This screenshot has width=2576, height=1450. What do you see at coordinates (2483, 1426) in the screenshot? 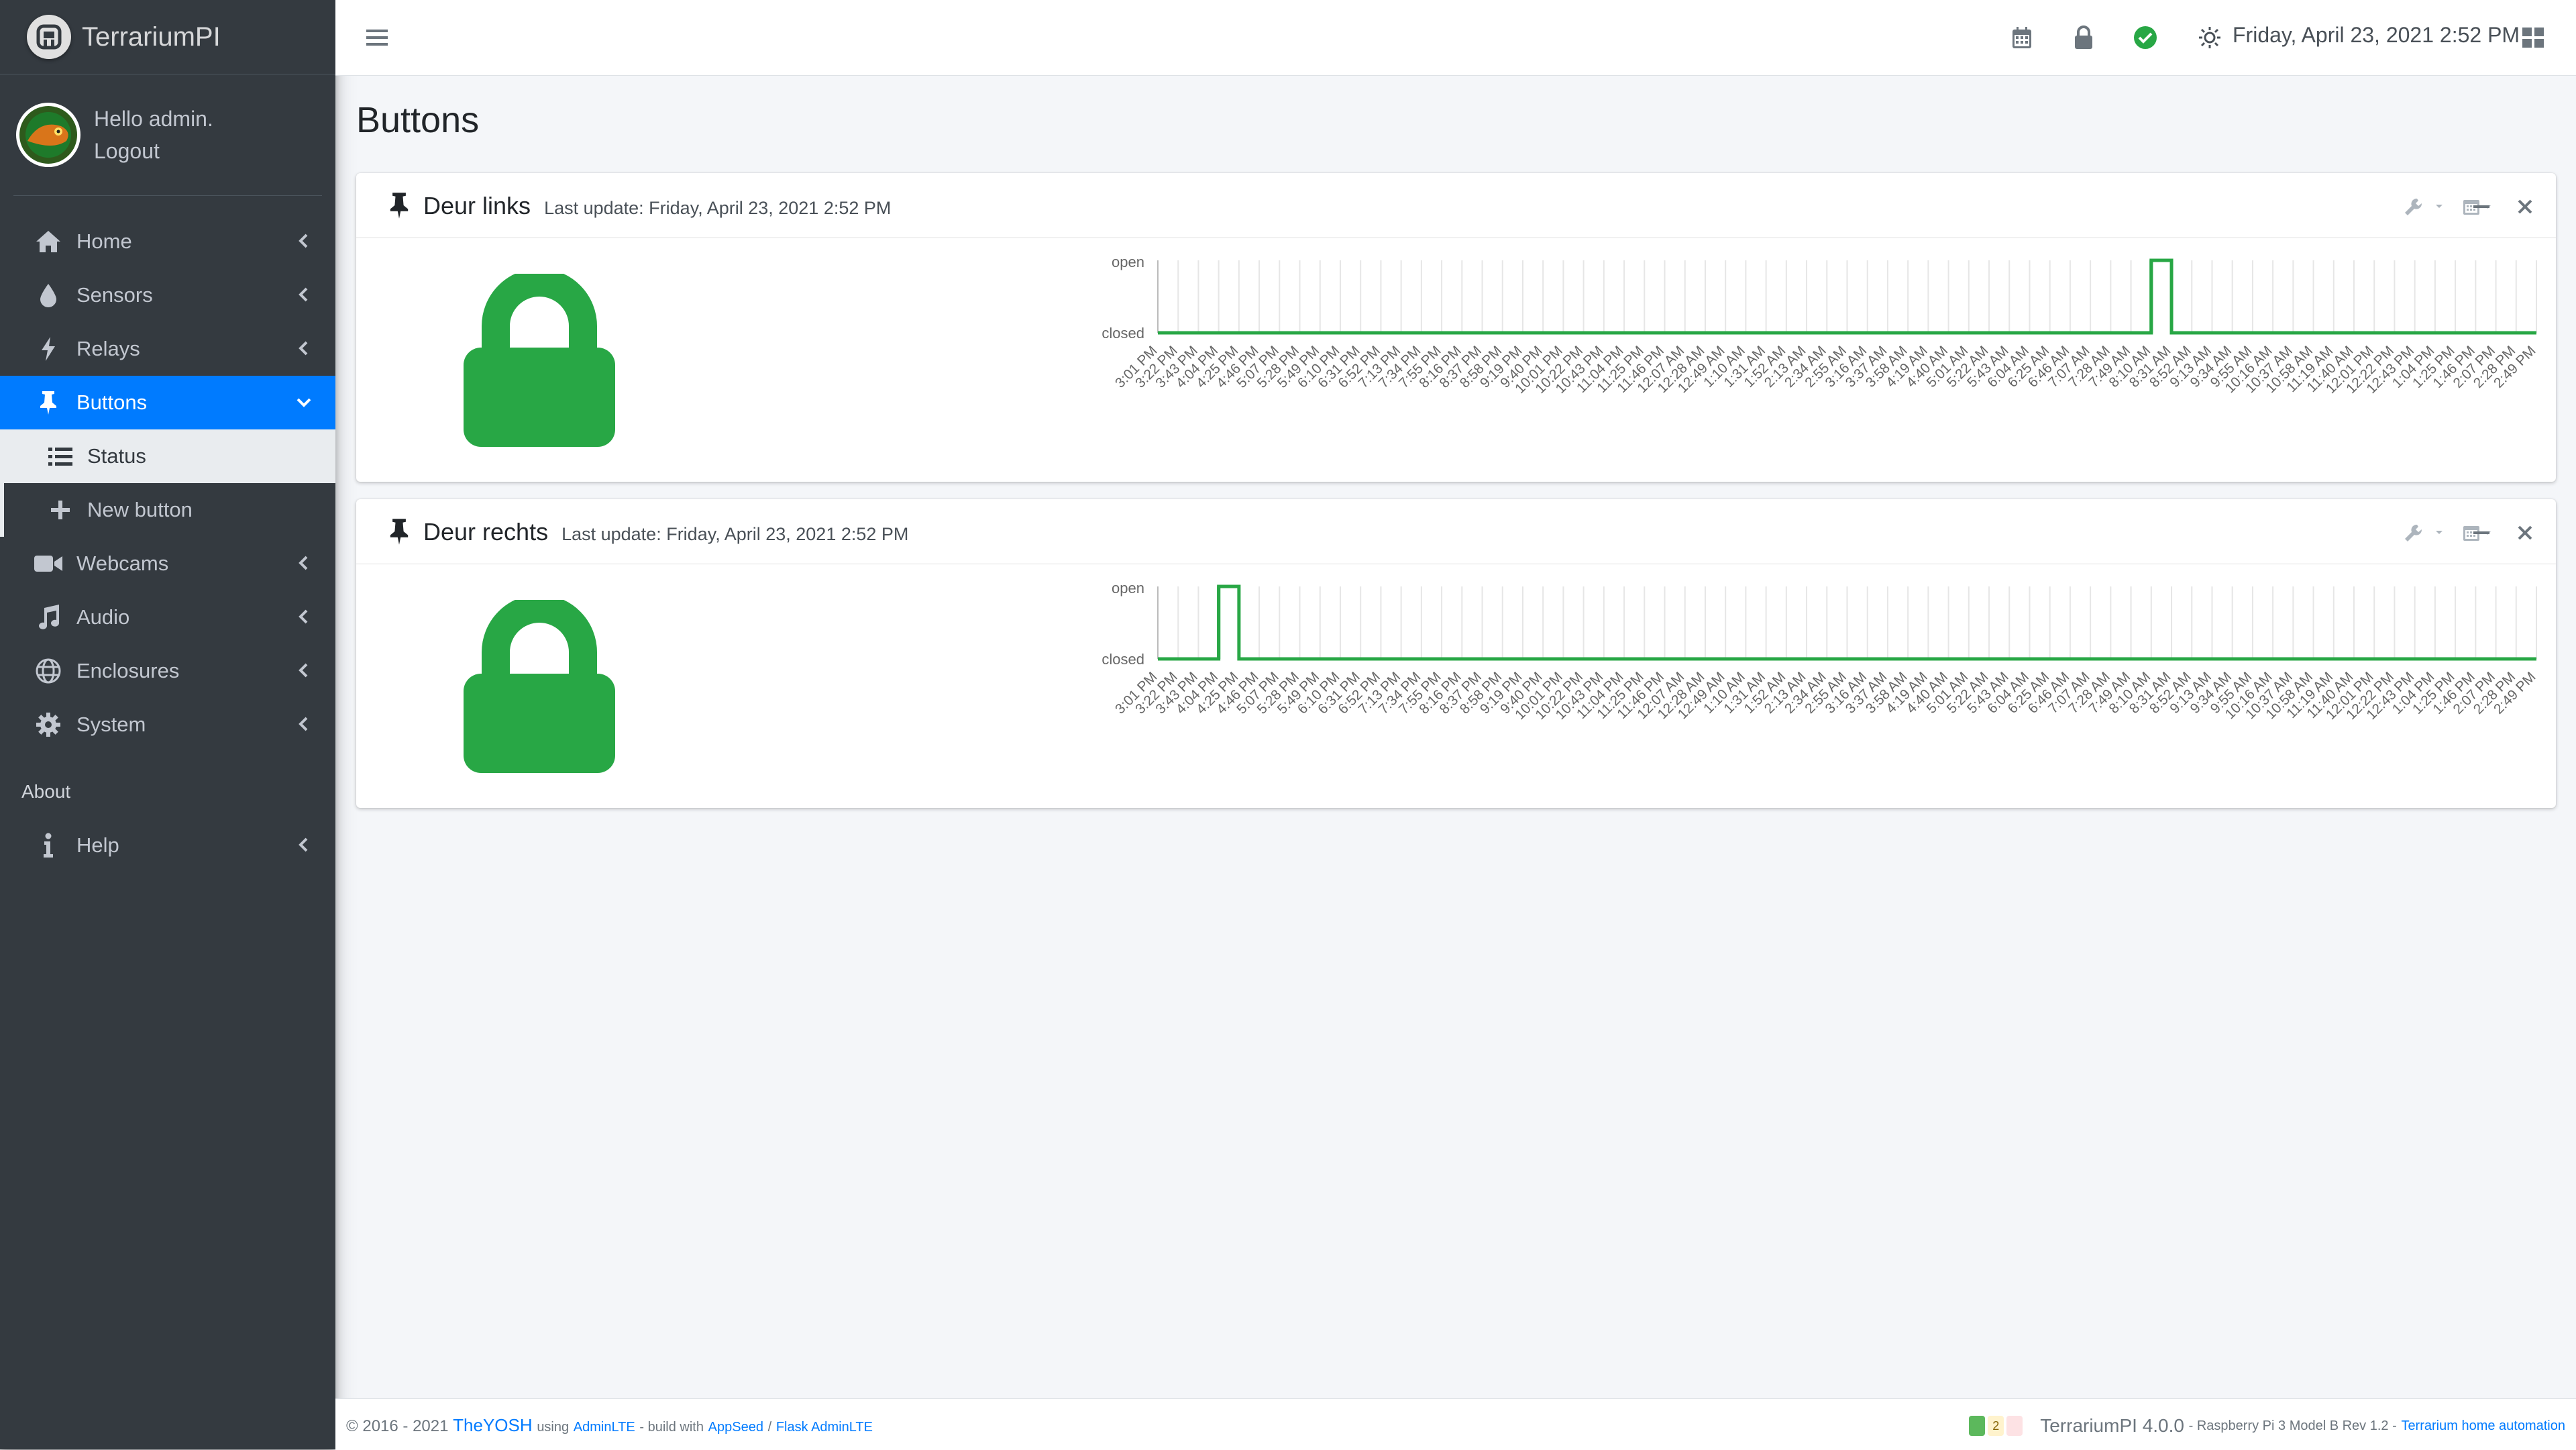
I see `footer-home-link: Terrarium home automation` at bounding box center [2483, 1426].